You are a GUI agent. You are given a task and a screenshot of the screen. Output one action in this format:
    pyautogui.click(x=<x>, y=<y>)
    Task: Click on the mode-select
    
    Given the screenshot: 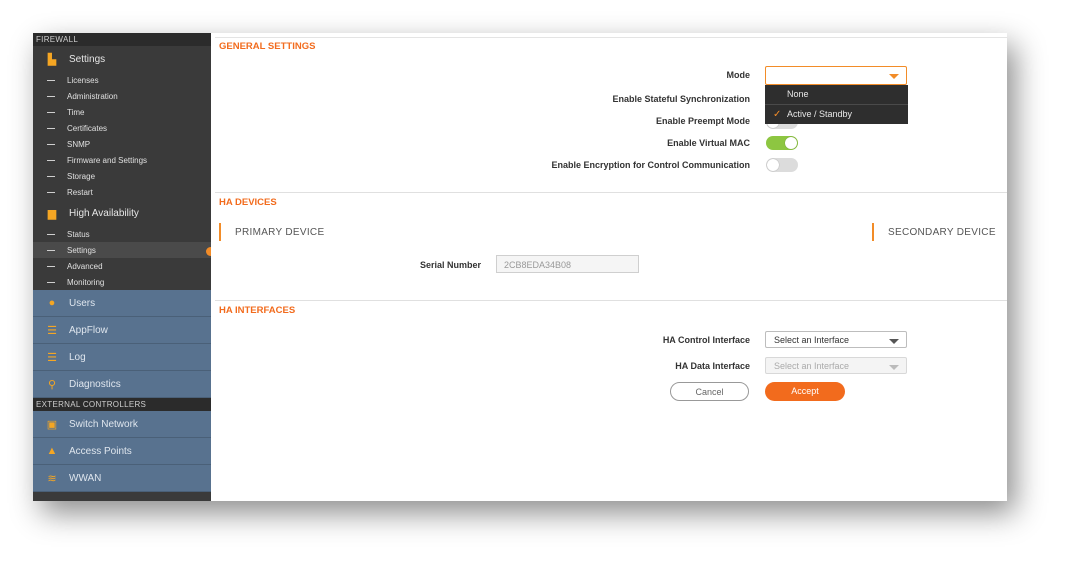 What is the action you would take?
    pyautogui.click(x=836, y=75)
    